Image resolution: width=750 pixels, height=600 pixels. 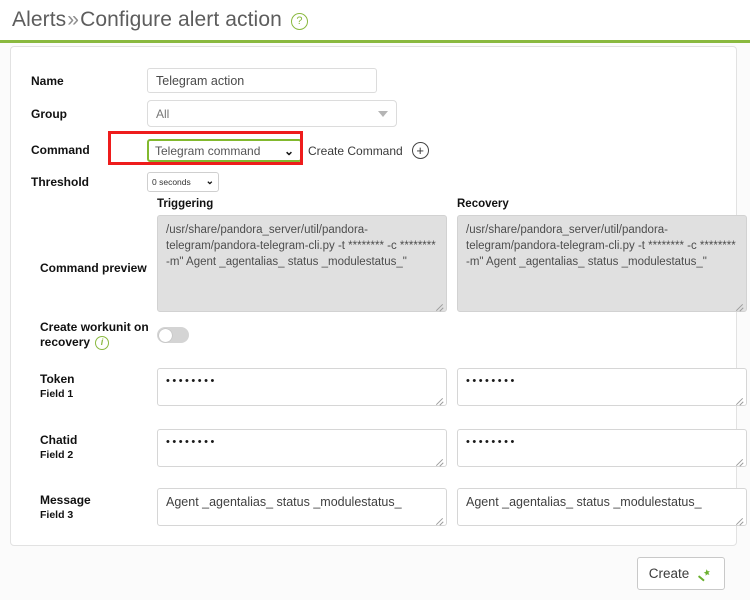 What do you see at coordinates (165, 335) in the screenshot?
I see `toggle-knob` at bounding box center [165, 335].